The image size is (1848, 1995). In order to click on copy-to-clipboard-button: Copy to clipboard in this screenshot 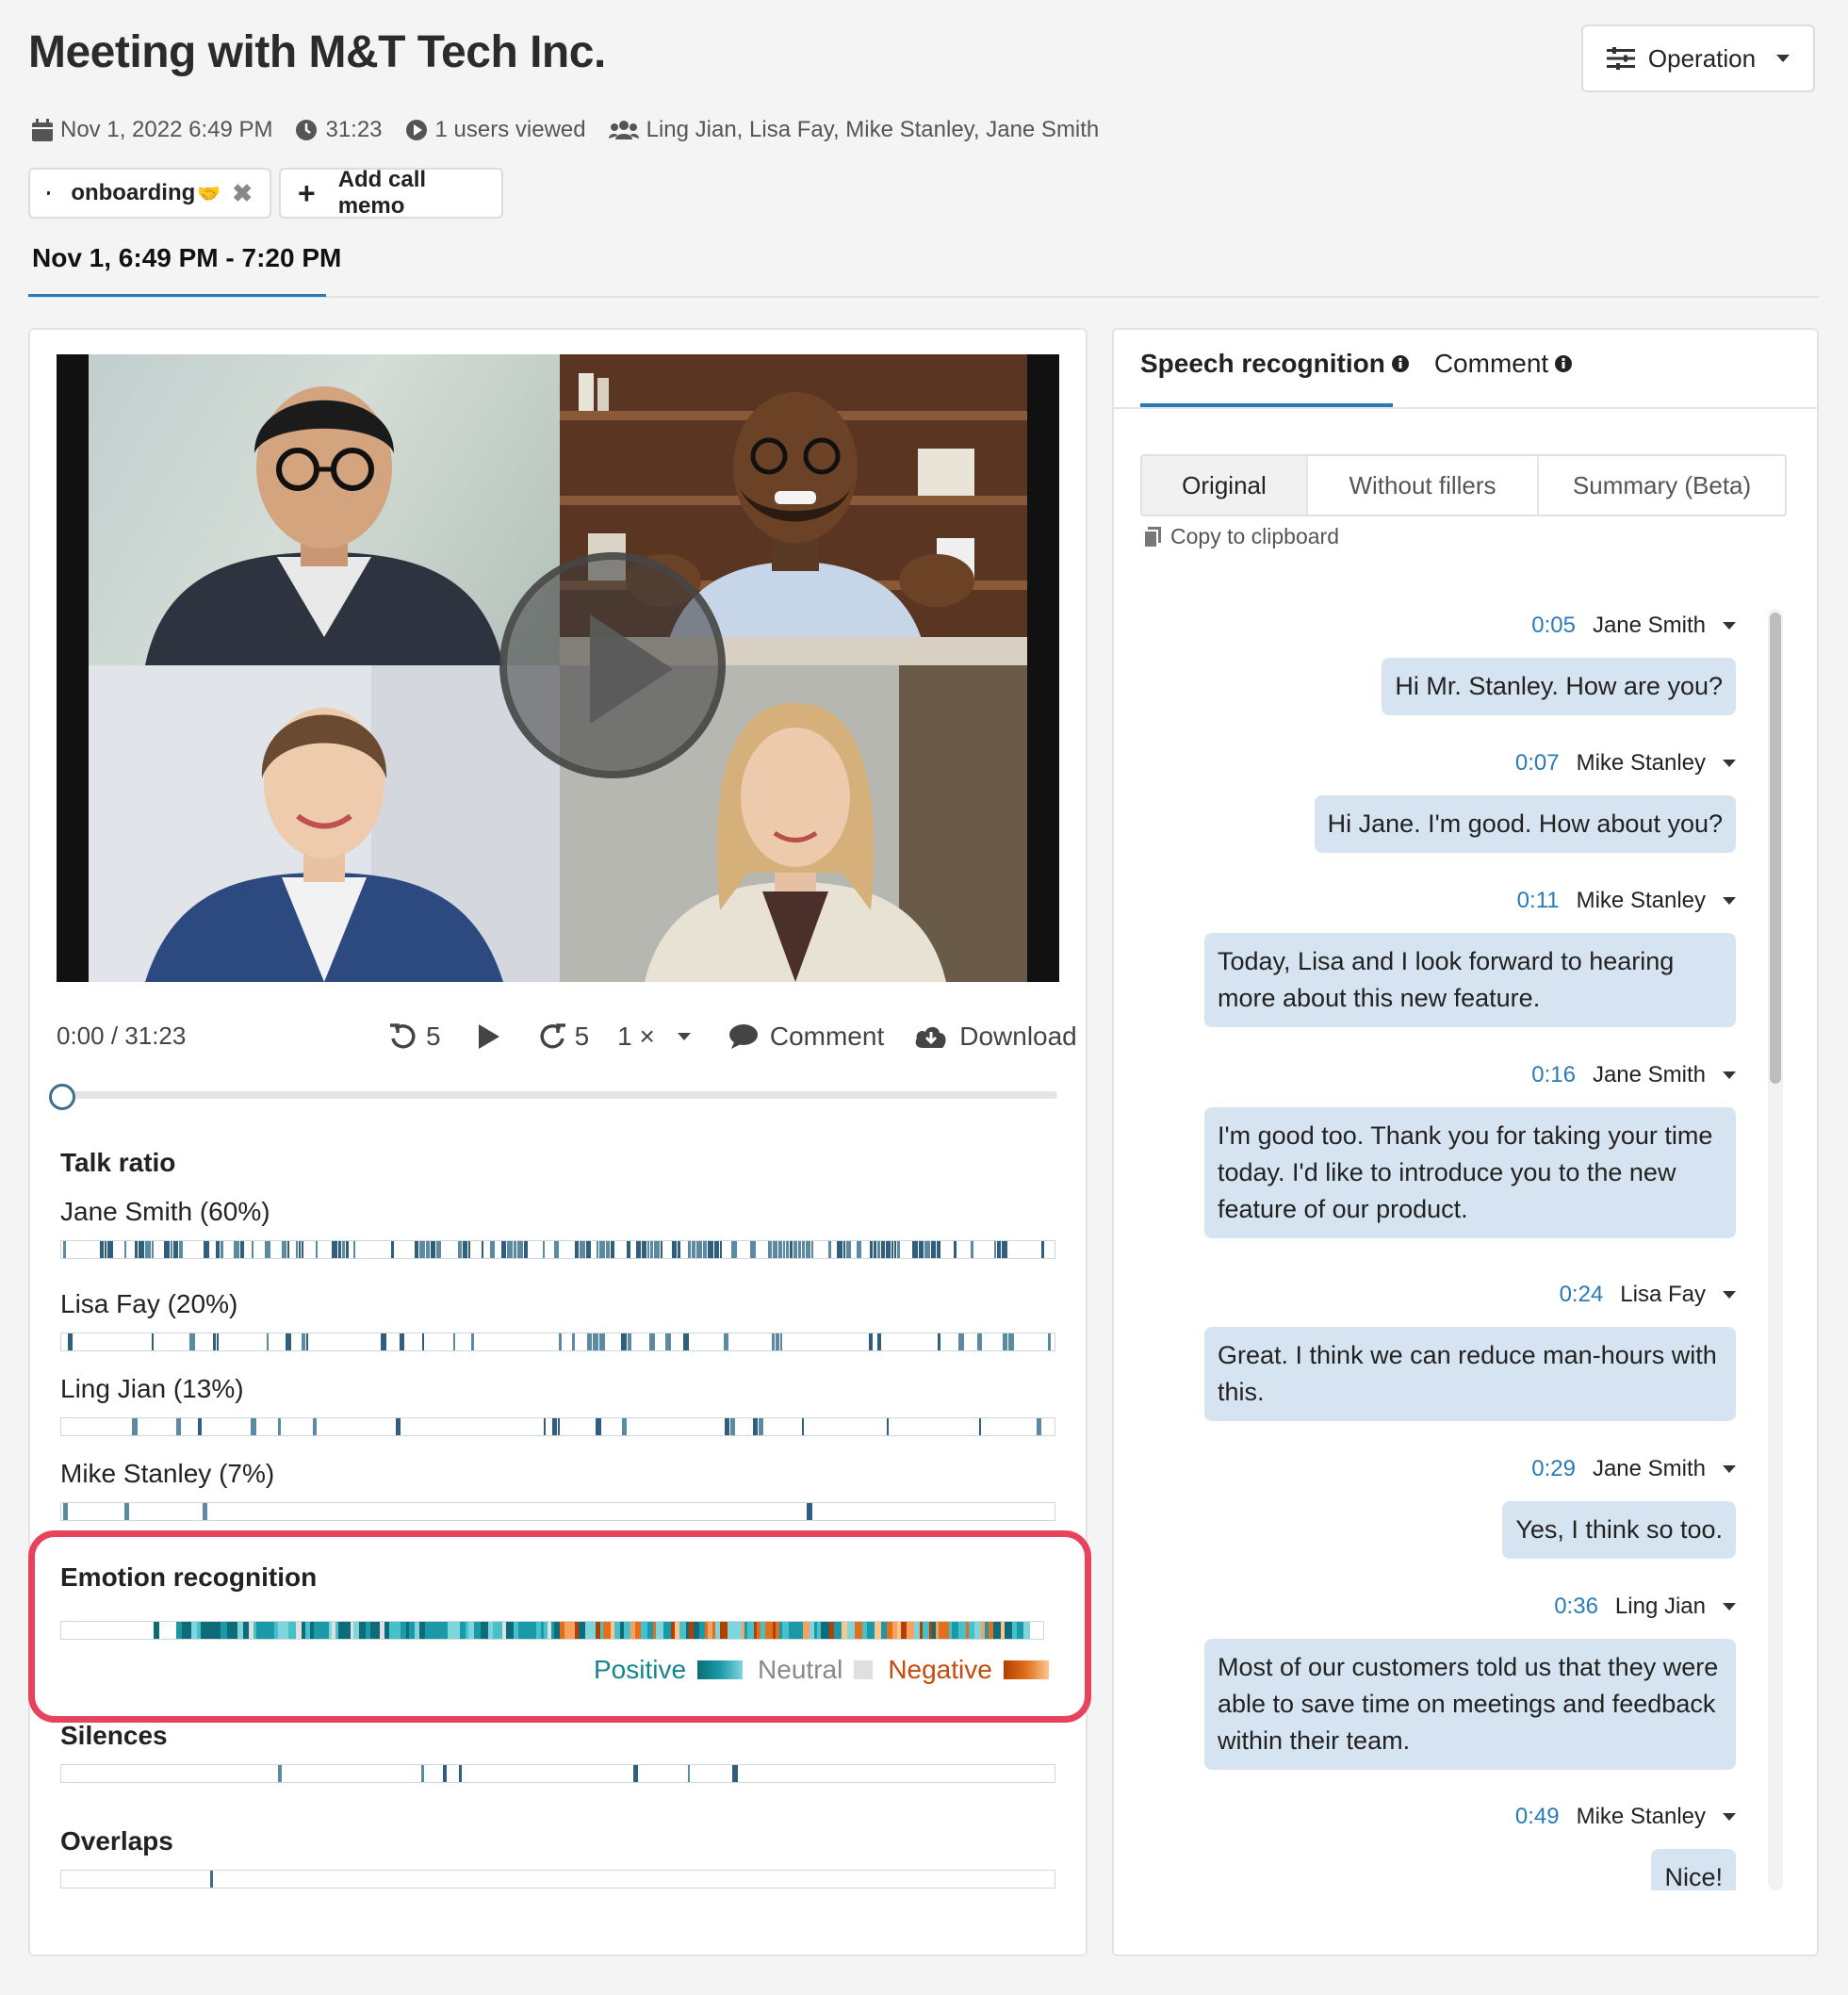, I will do `click(1241, 537)`.